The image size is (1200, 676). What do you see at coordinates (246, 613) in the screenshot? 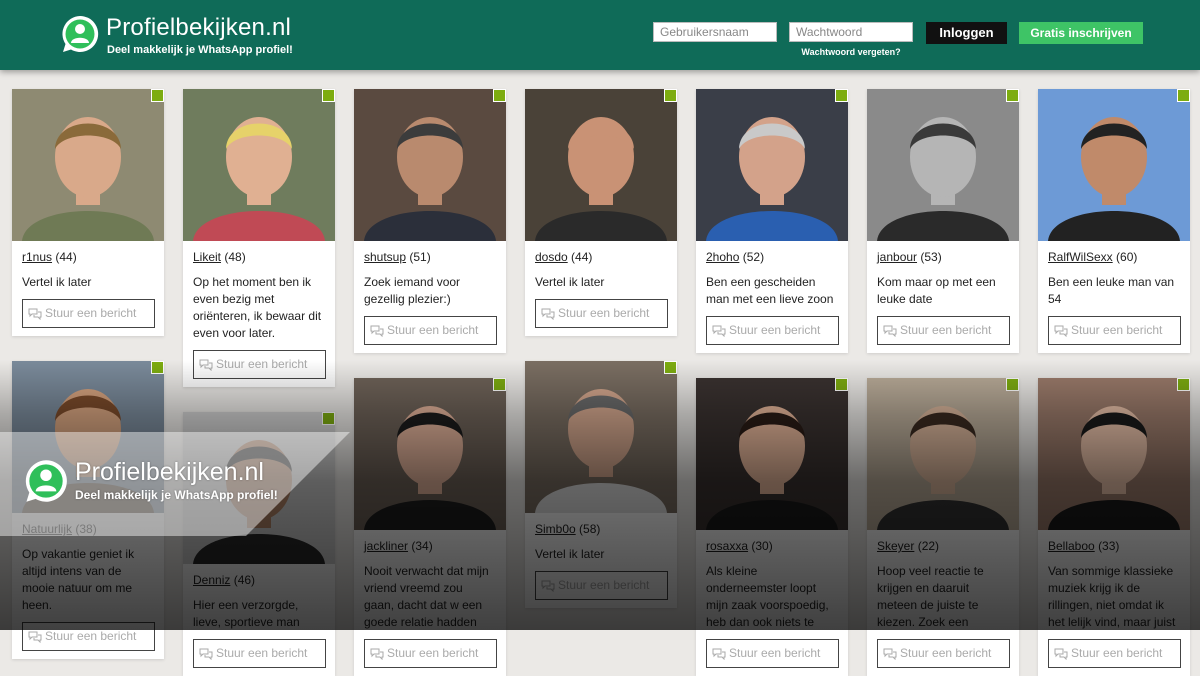
I see `profile-description: Hier een verzorgde, lieve, sportieve man` at bounding box center [246, 613].